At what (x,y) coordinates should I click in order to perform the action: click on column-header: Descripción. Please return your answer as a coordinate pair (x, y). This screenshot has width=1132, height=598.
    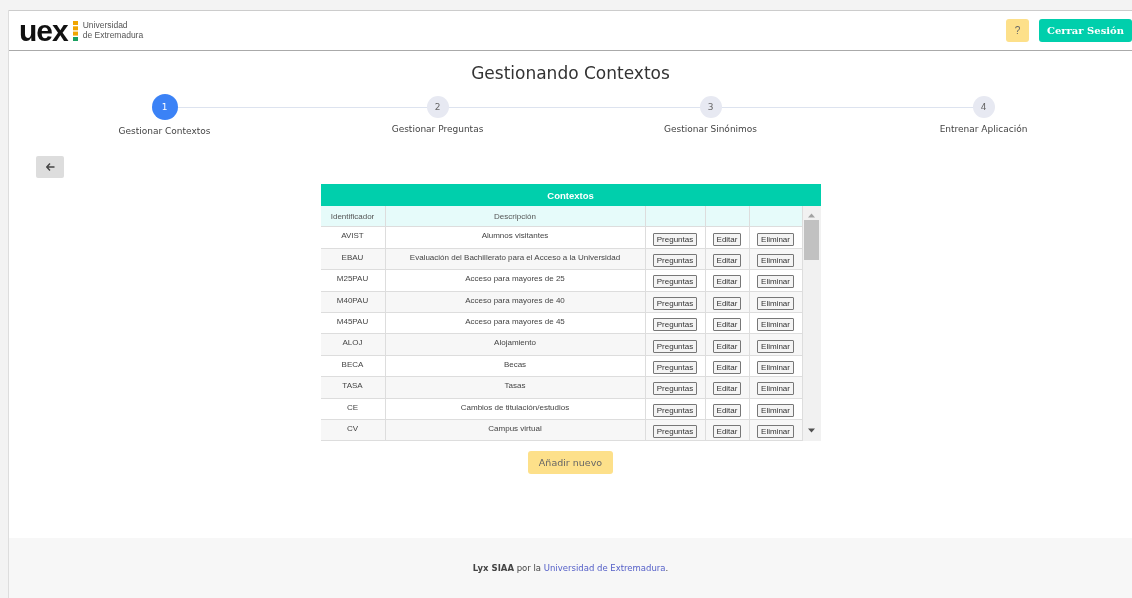
    Looking at the image, I should click on (515, 217).